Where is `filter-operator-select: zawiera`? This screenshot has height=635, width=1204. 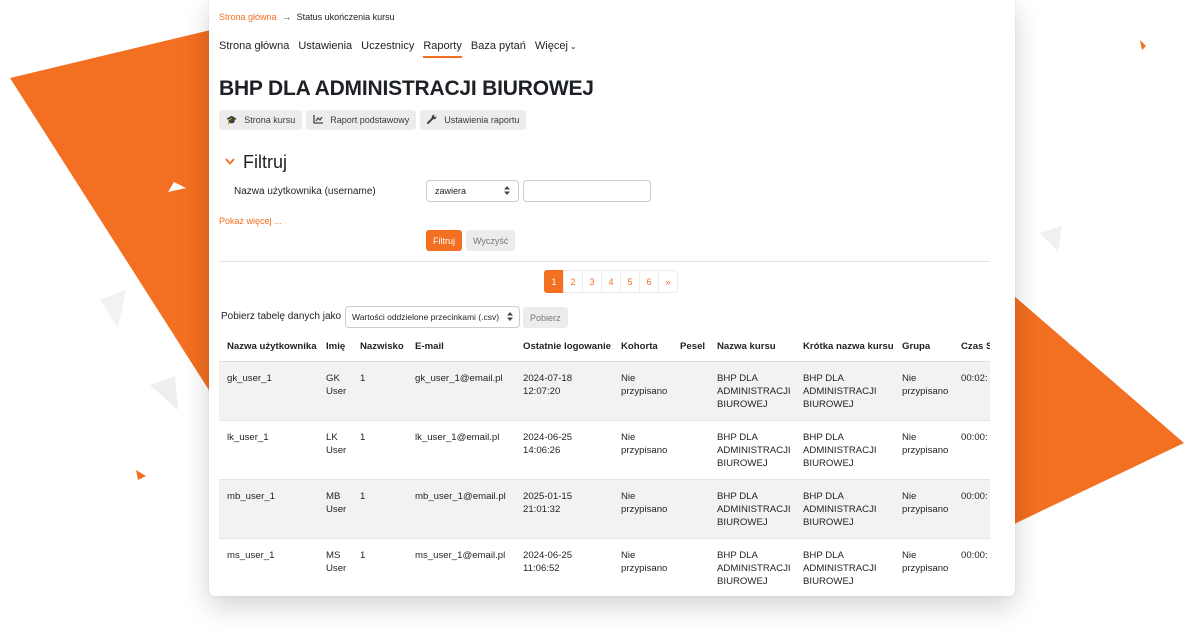 filter-operator-select: zawiera is located at coordinates (472, 191).